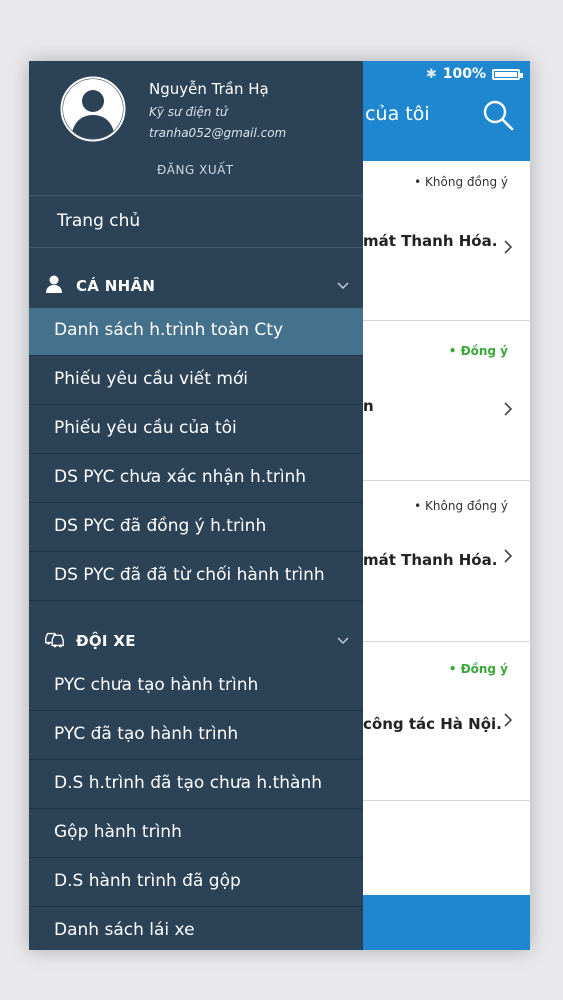 The width and height of the screenshot is (563, 1000). I want to click on logout-button: ĐĂNG XUẤT, so click(195, 170).